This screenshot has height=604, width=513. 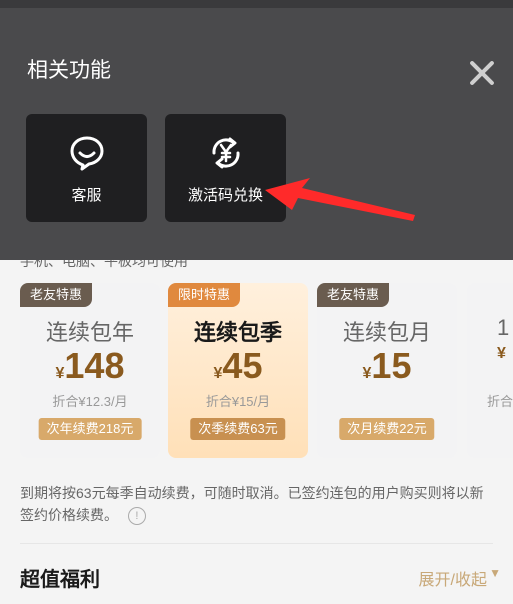 I want to click on customer-service-button: 客服, so click(x=86, y=168).